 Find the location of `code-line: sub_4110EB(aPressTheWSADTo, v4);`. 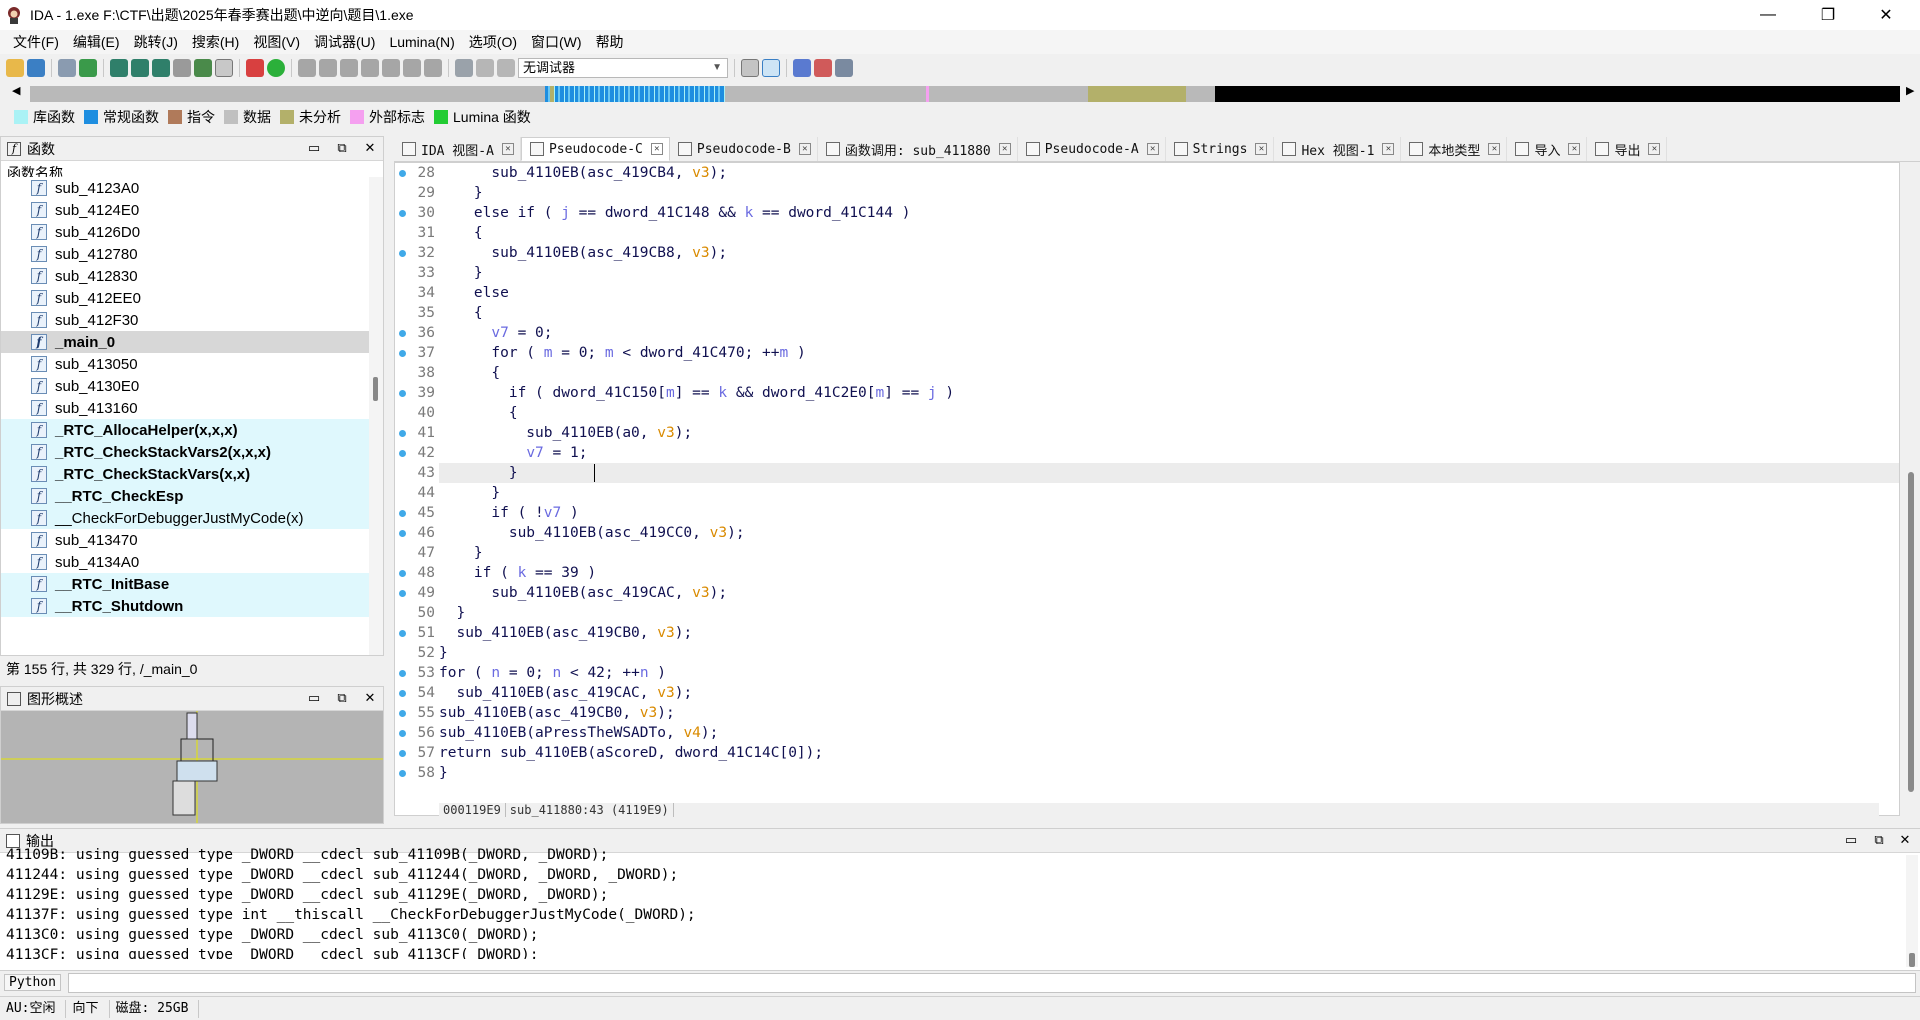

code-line: sub_4110EB(aPressTheWSADTo, v4); is located at coordinates (1169, 733).